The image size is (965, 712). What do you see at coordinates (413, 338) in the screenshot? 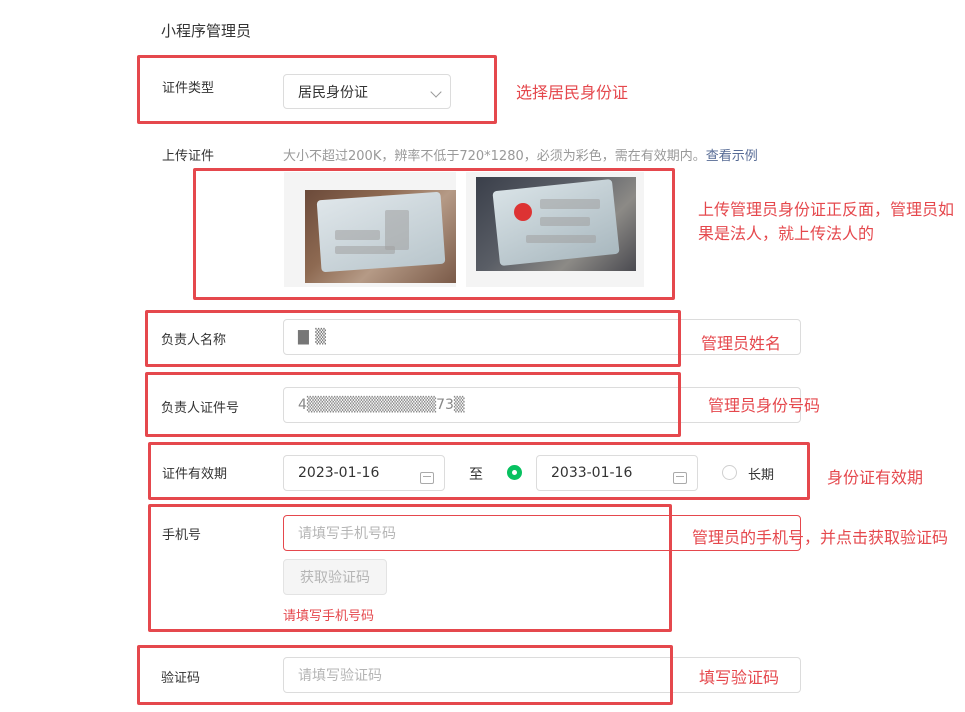
I see `annotation-box-name` at bounding box center [413, 338].